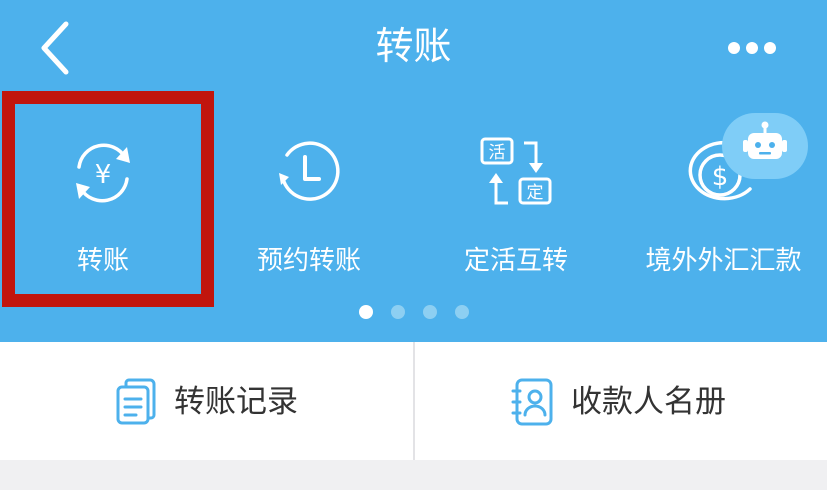 The width and height of the screenshot is (827, 490). What do you see at coordinates (309, 171) in the screenshot?
I see `clock-icon` at bounding box center [309, 171].